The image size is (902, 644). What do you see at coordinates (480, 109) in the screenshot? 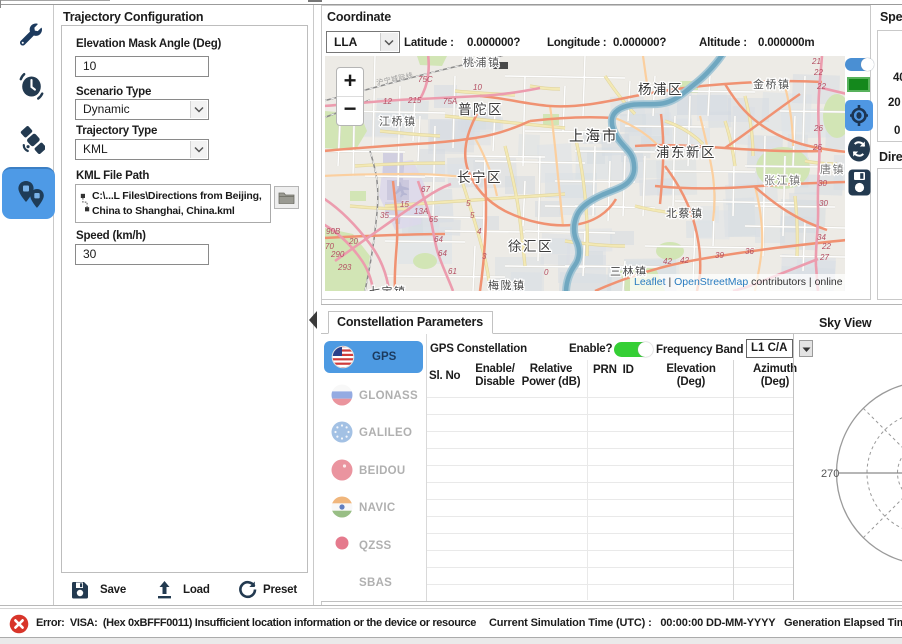
I see `svg-text: 普陀区` at bounding box center [480, 109].